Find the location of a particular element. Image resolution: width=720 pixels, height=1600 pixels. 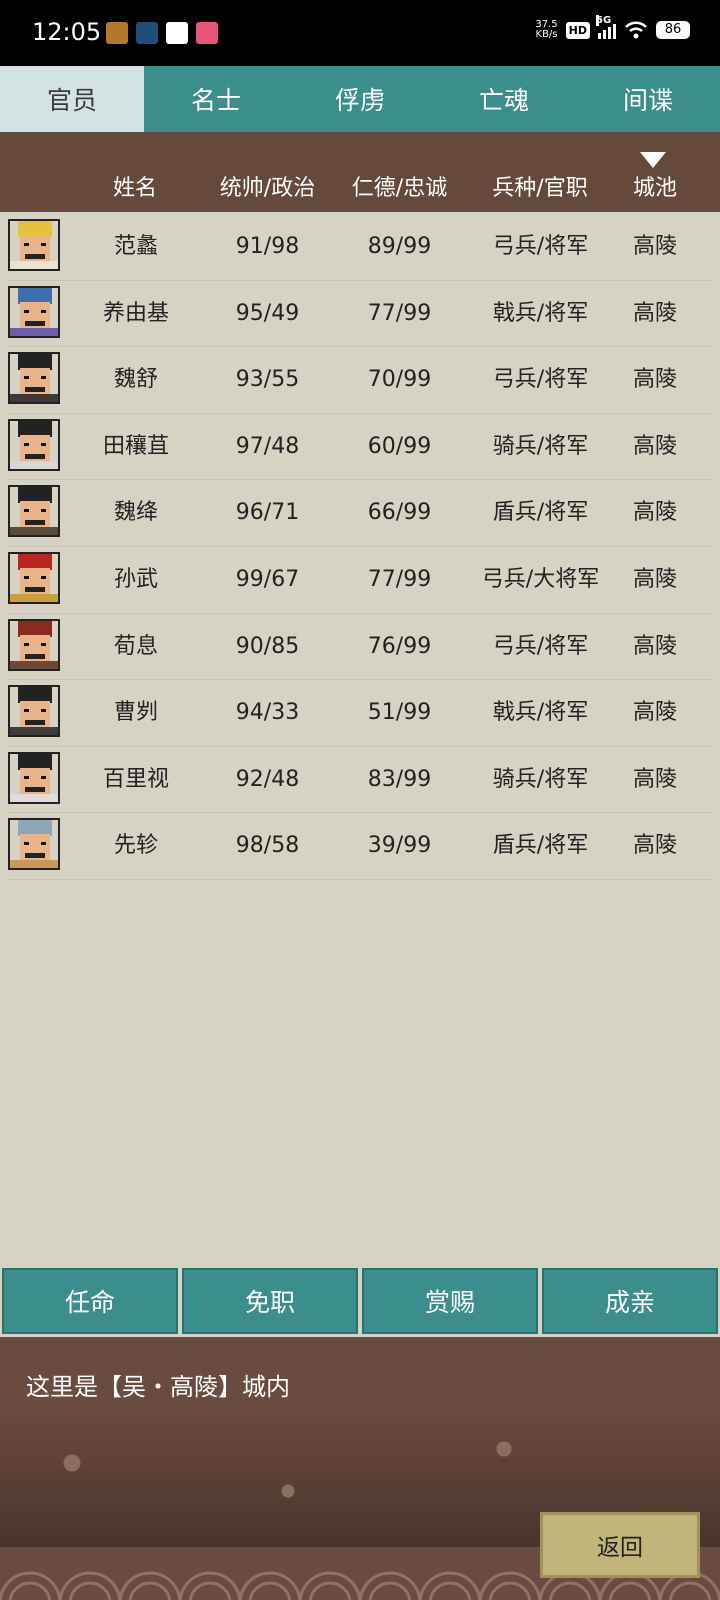

table-row: 魏舒 93/55 70/99 弓兵/将军 高陵 is located at coordinates (359, 380).